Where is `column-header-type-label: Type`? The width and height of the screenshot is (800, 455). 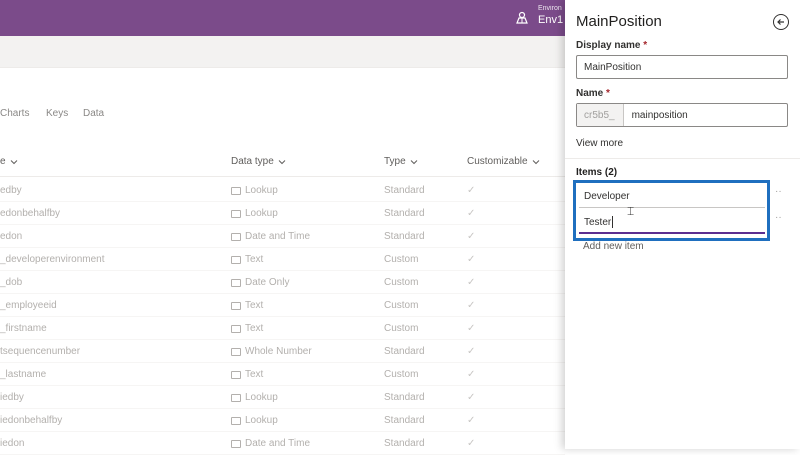
column-header-type-label: Type is located at coordinates (395, 161).